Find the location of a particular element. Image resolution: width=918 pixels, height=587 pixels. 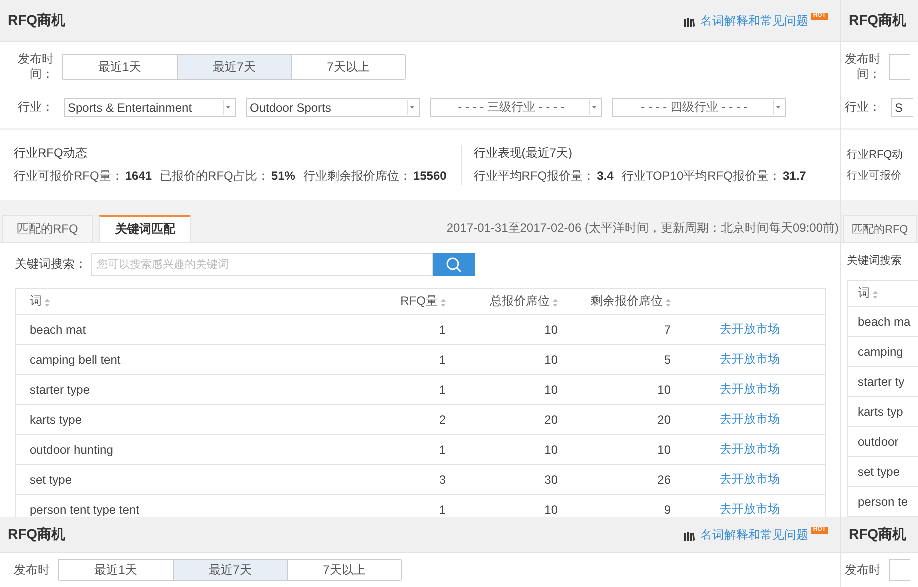

table-cell: beach ma is located at coordinates (884, 321).